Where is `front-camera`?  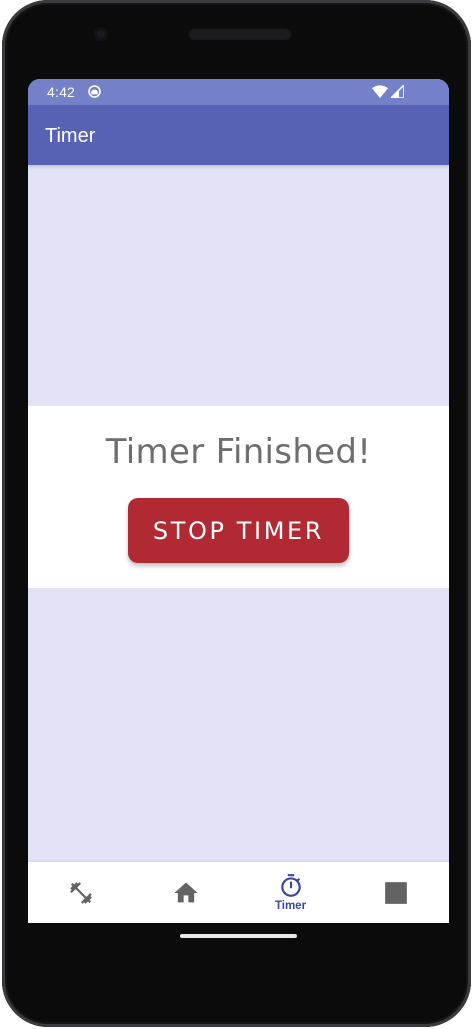 front-camera is located at coordinates (101, 34).